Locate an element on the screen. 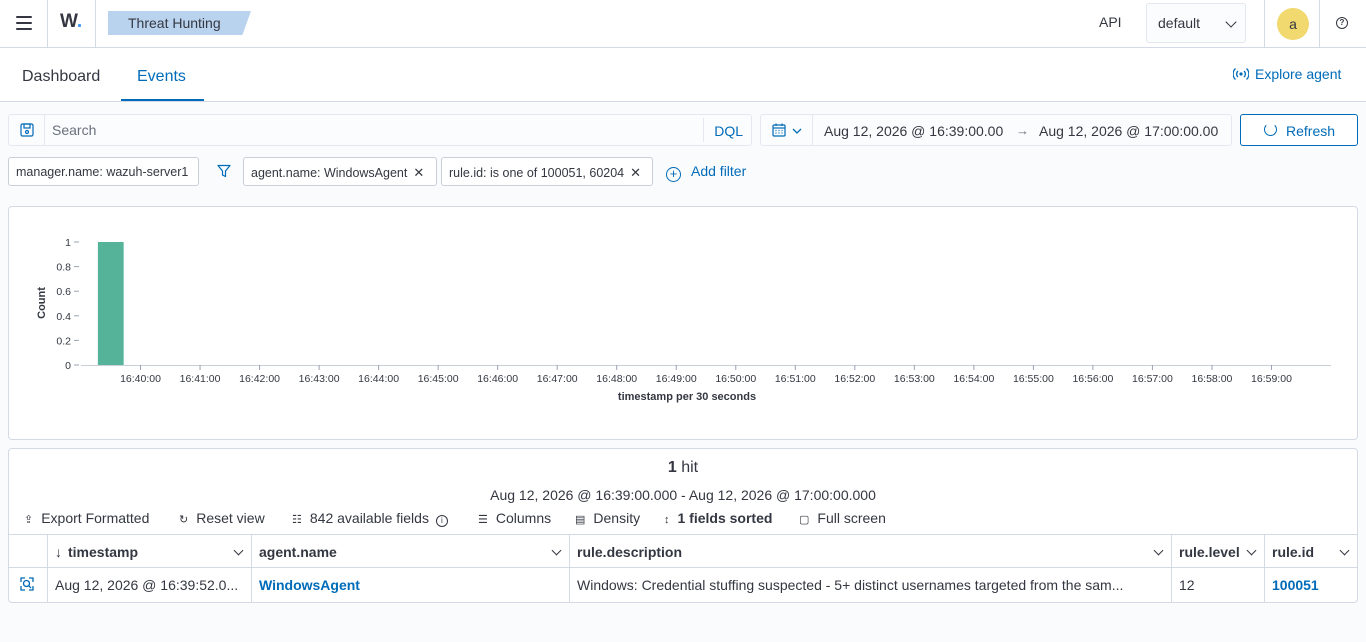  sort-fields-button: ↕ 1 fields sorted is located at coordinates (718, 518).